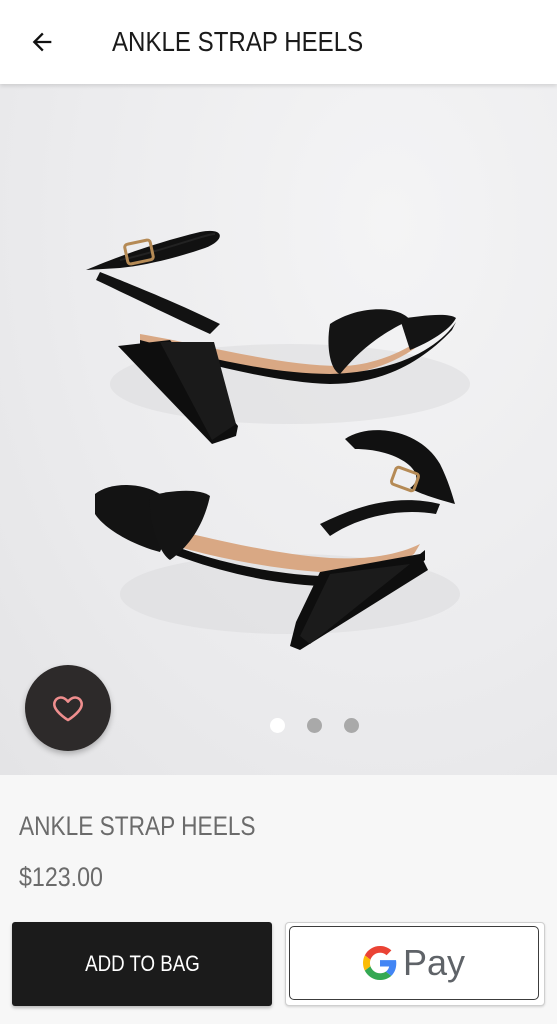  Describe the element at coordinates (238, 41) in the screenshot. I see `page-title: ANKLE STRAP HEELS` at that location.